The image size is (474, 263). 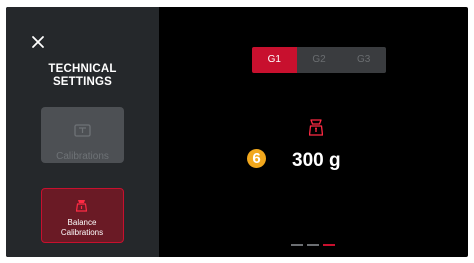 What do you see at coordinates (274, 60) in the screenshot?
I see `group-option-g1: G1` at bounding box center [274, 60].